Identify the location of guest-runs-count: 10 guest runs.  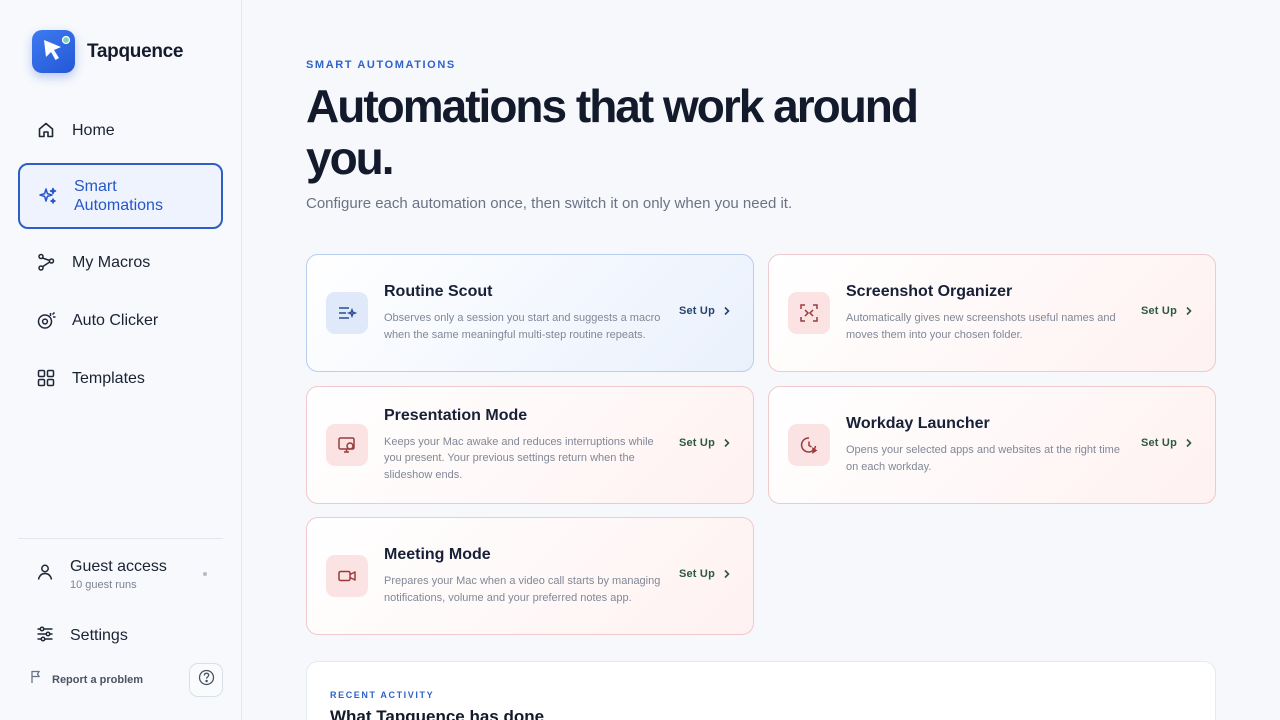
(103, 584).